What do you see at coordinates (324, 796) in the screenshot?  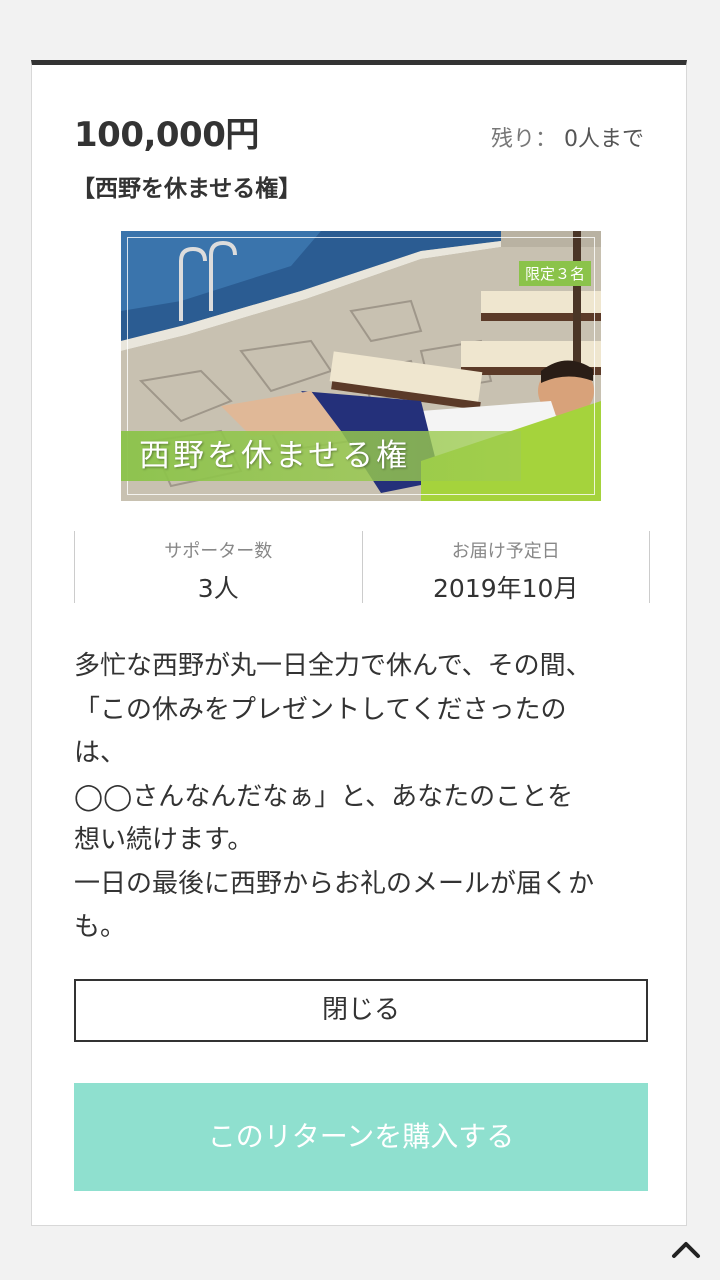 I see `description-line: ◯◯さんなんだなぁ」と、あなたのことを` at bounding box center [324, 796].